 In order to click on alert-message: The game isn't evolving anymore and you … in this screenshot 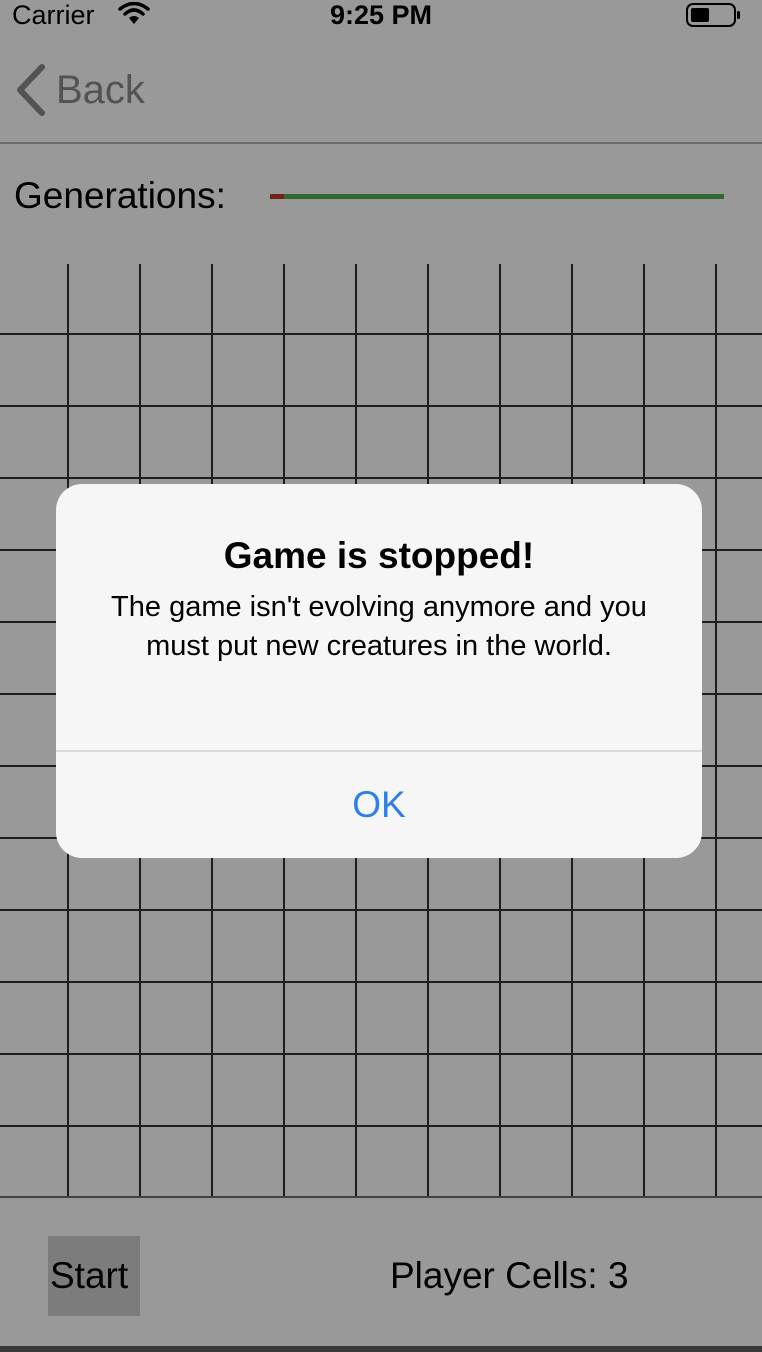, I will do `click(379, 626)`.